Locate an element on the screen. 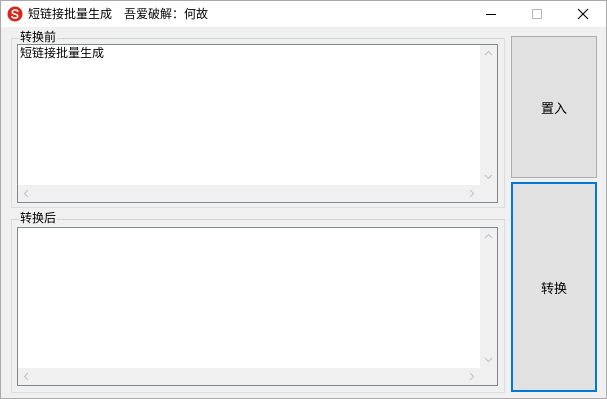 Image resolution: width=607 pixels, height=399 pixels. before-textarea-content: 短链接批量生成 is located at coordinates (62, 53).